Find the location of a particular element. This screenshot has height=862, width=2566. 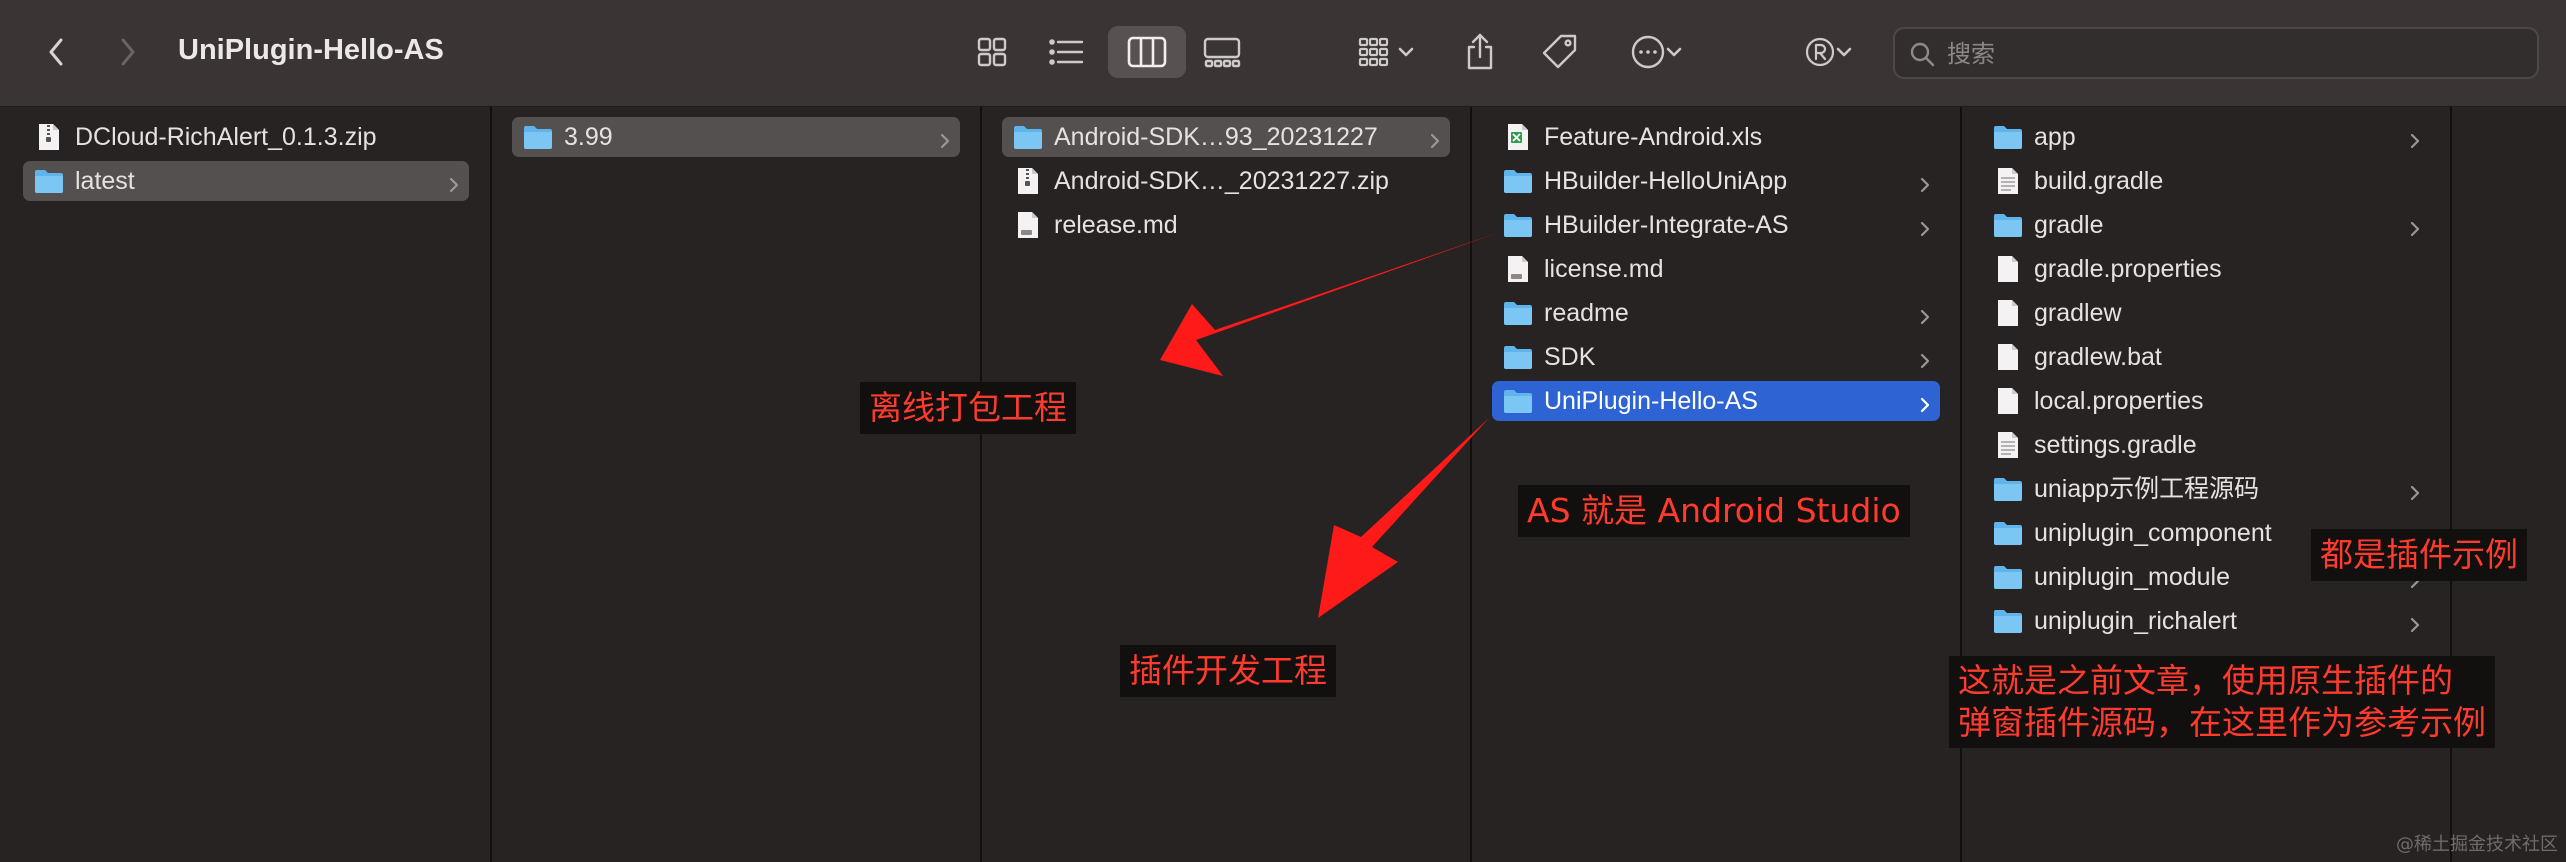

column-view-icon is located at coordinates (1147, 52).